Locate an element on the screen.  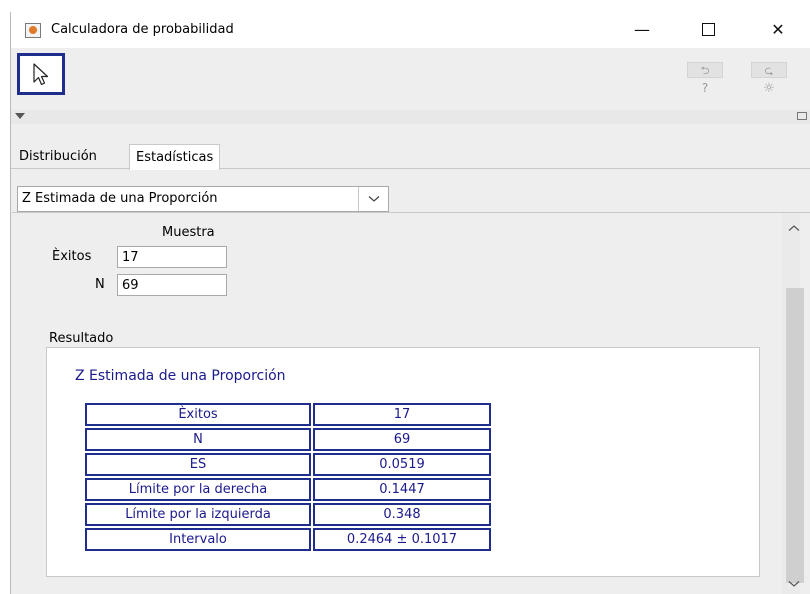
scrollbar-thumb is located at coordinates (795, 435).